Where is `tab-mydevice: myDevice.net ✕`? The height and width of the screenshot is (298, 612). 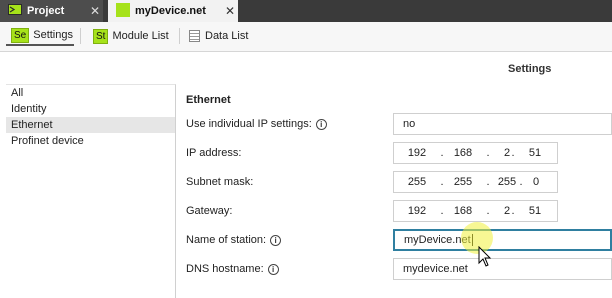
tab-mydevice: myDevice.net ✕ is located at coordinates (173, 11).